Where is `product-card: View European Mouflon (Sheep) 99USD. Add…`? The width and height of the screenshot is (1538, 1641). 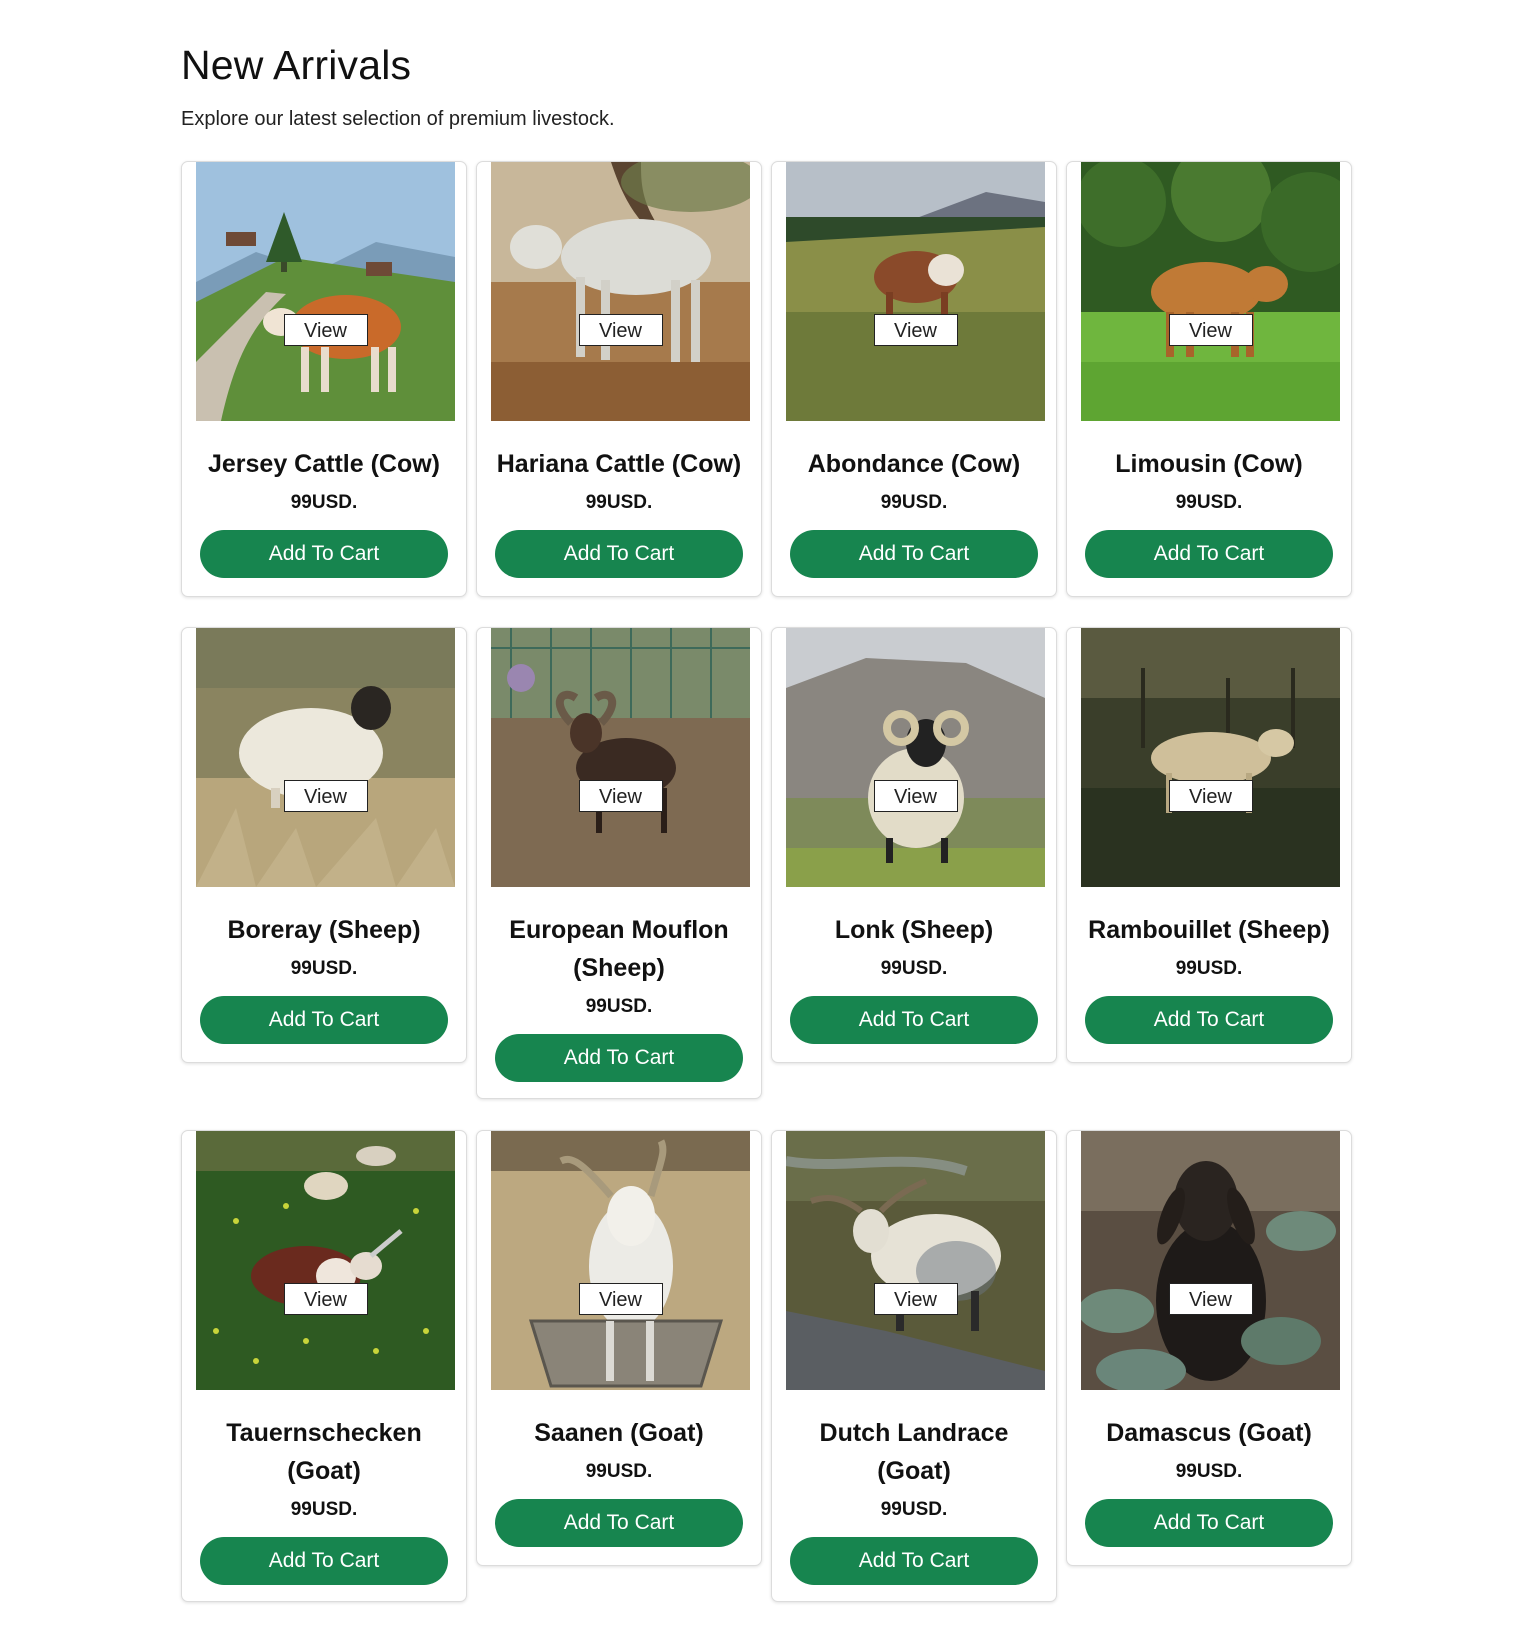 product-card: View European Mouflon (Sheep) 99USD. Add… is located at coordinates (619, 863).